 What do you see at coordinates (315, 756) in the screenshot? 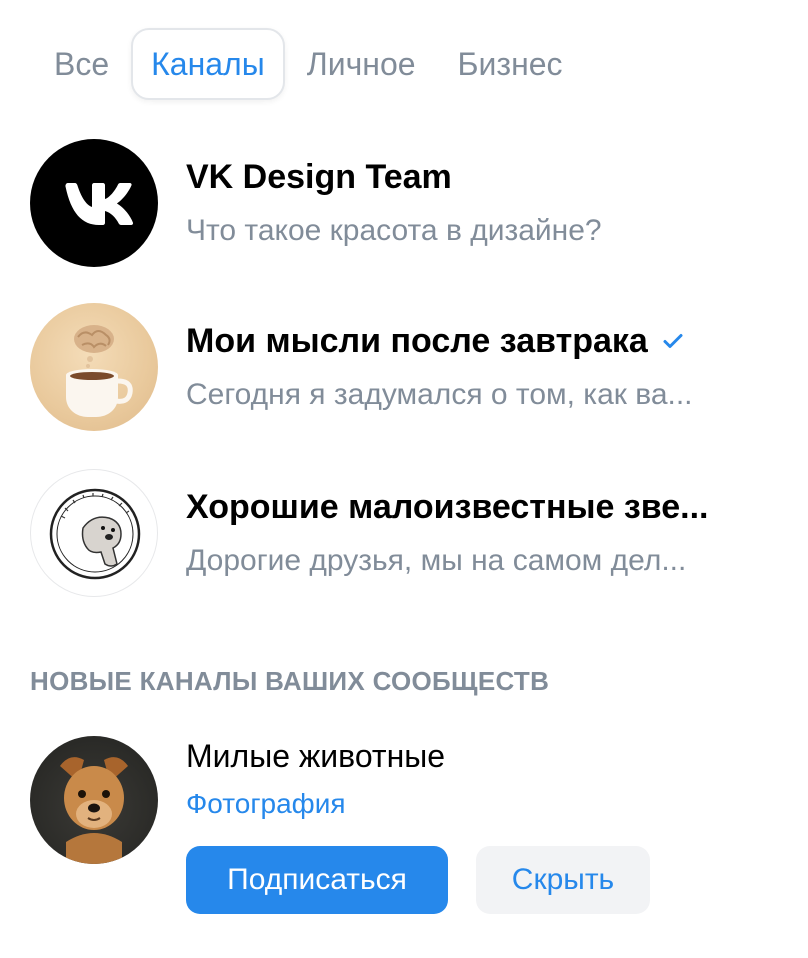
I see `suggested-channel-name: Милые животные` at bounding box center [315, 756].